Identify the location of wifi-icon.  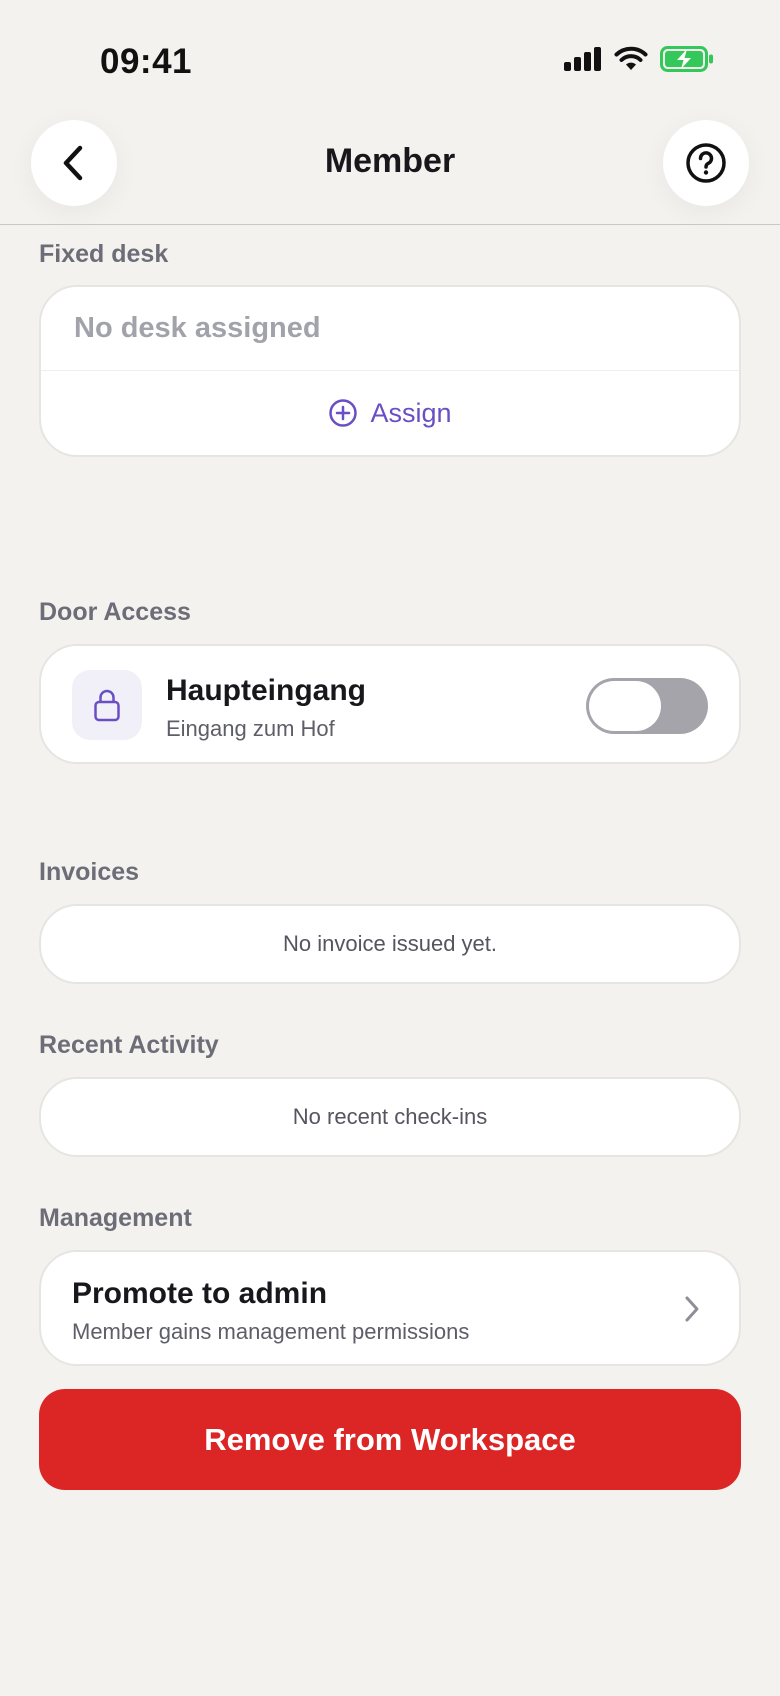
(631, 58).